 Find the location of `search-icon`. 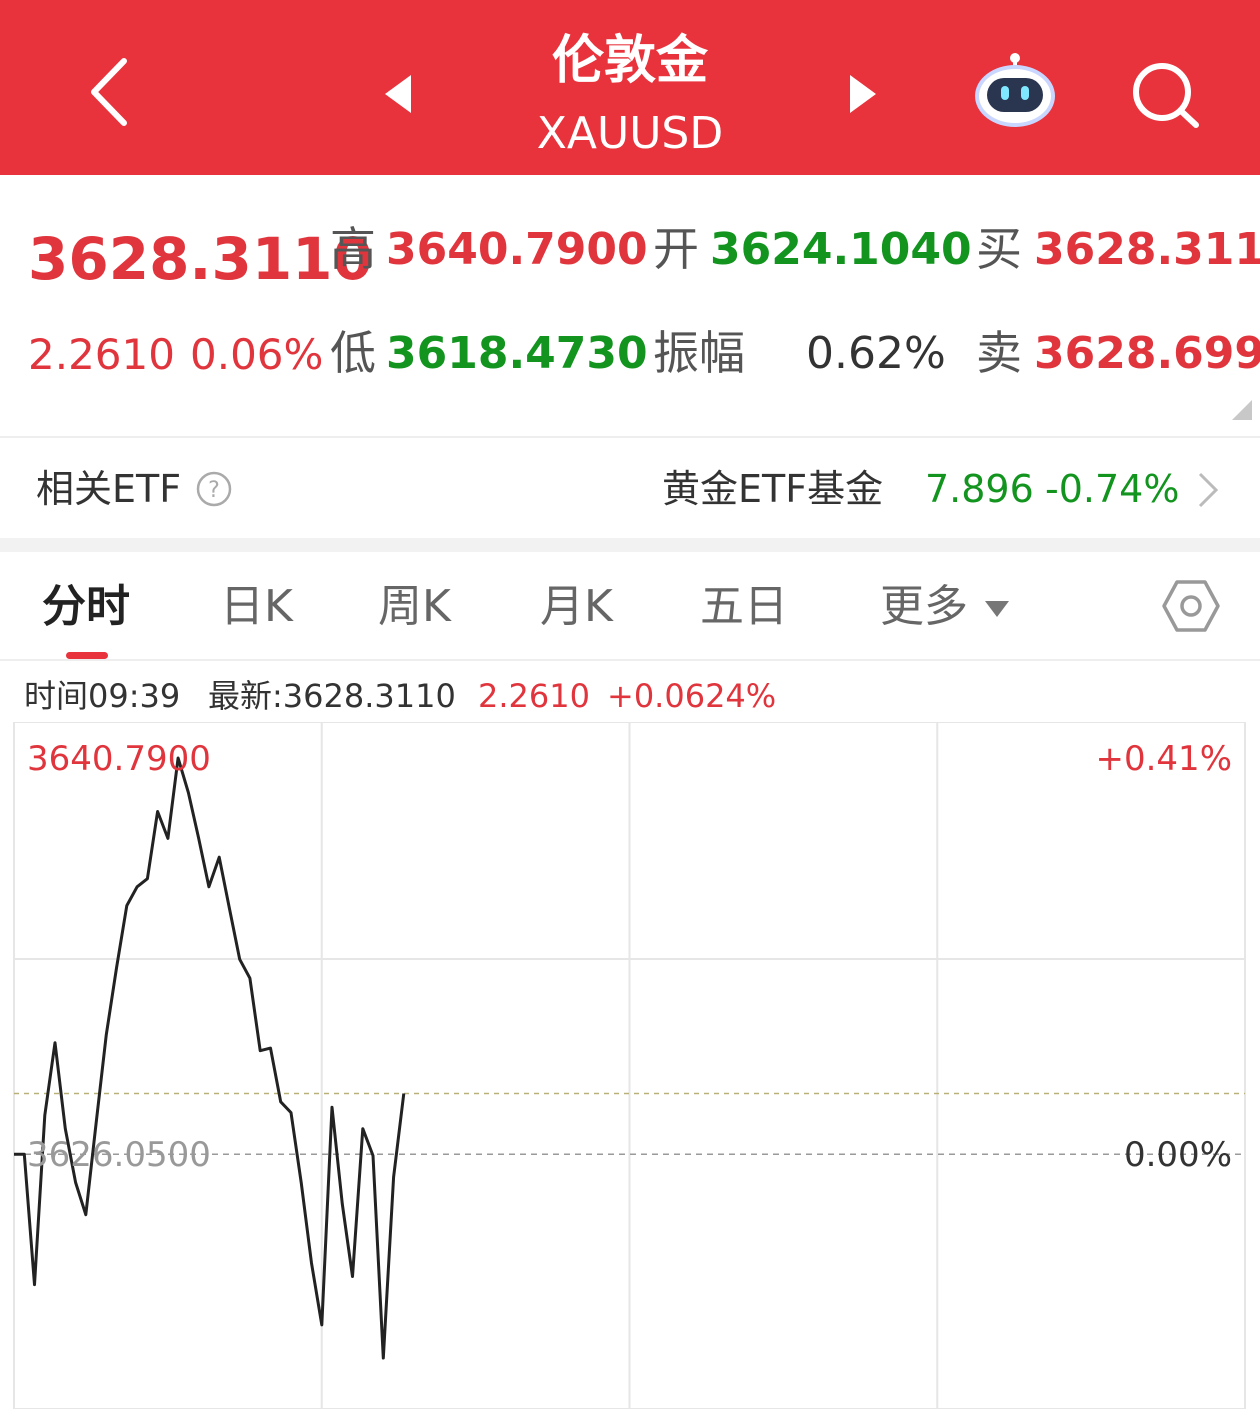

search-icon is located at coordinates (1166, 95).